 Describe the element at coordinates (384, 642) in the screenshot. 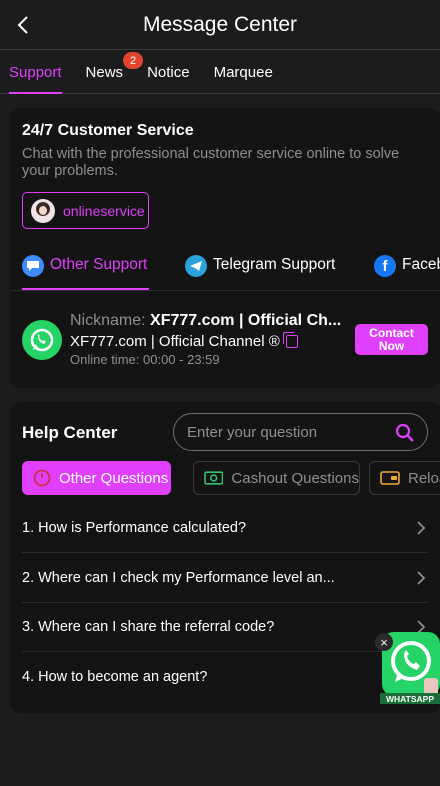

I see `close-floating-button: ×` at that location.